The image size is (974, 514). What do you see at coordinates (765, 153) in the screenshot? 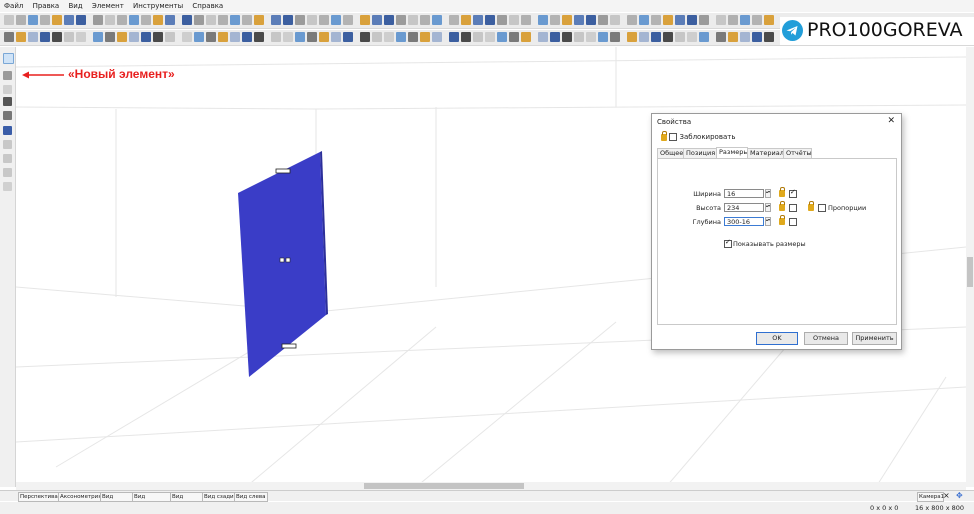
I see `tab-material: Материал` at bounding box center [765, 153].